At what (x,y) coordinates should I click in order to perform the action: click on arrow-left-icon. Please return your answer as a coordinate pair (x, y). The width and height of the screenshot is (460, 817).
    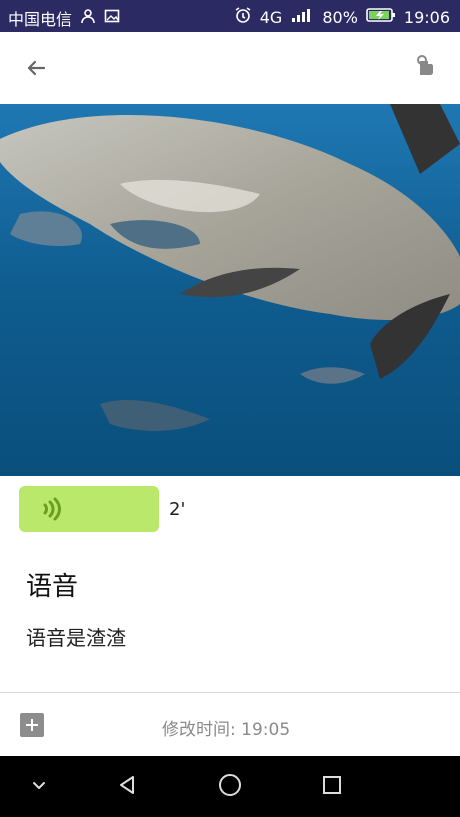
    Looking at the image, I should click on (36, 70).